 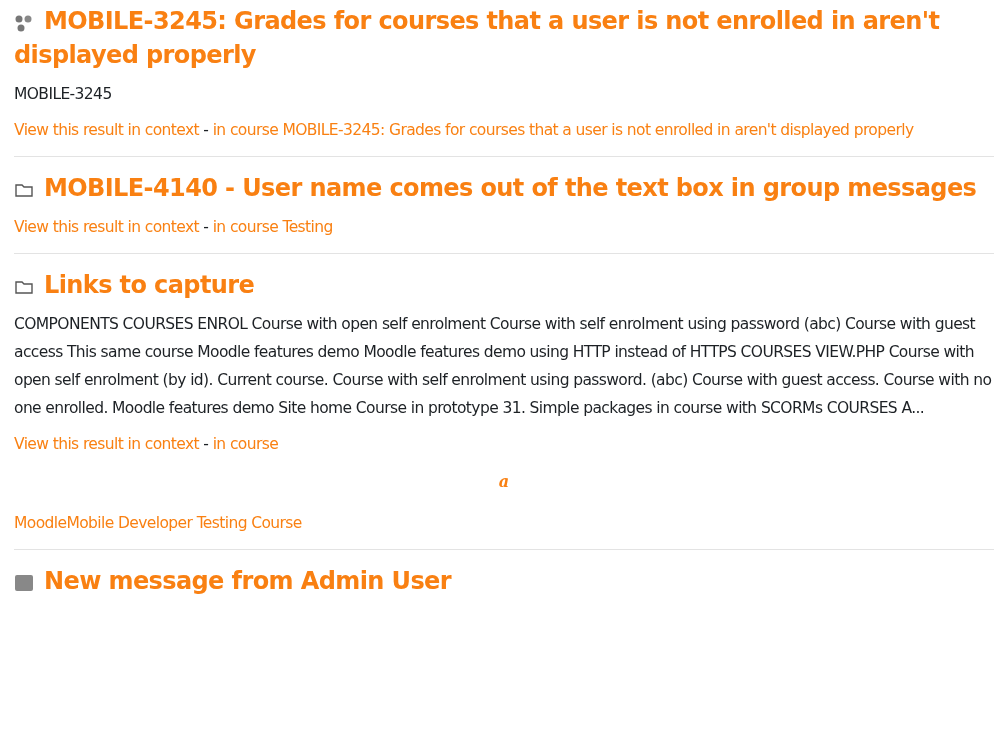 What do you see at coordinates (563, 130) in the screenshot?
I see `course-link: in course MOBILE-3245: Grades for courses that a user is not enrolled in aren't displayed properly` at bounding box center [563, 130].